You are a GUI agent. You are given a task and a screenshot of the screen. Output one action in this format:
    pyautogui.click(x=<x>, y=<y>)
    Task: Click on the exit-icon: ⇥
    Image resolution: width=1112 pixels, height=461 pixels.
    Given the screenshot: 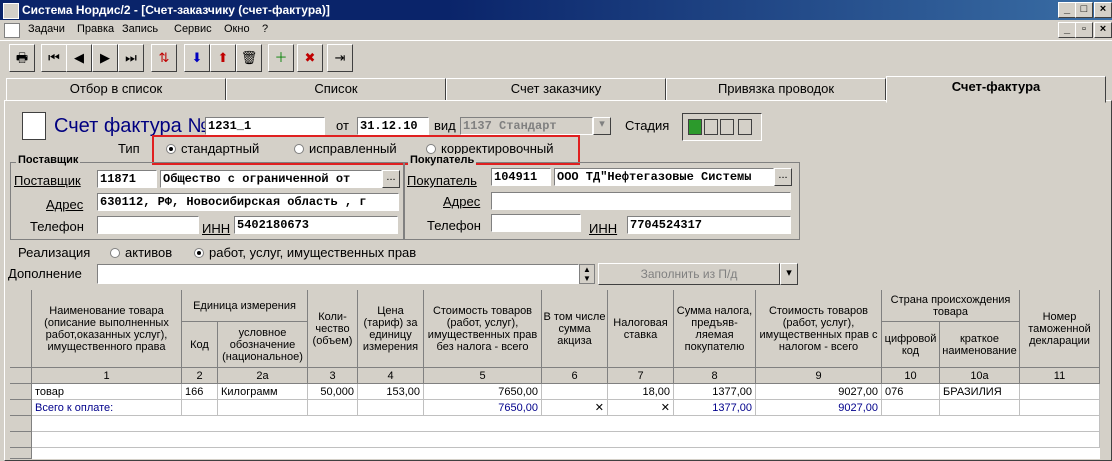 What is the action you would take?
    pyautogui.click(x=340, y=58)
    